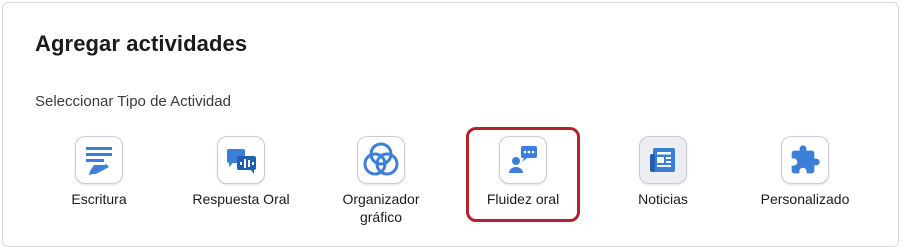 Image resolution: width=903 pixels, height=247 pixels. Describe the element at coordinates (141, 43) in the screenshot. I see `panel-title: Agregar actividades` at that location.